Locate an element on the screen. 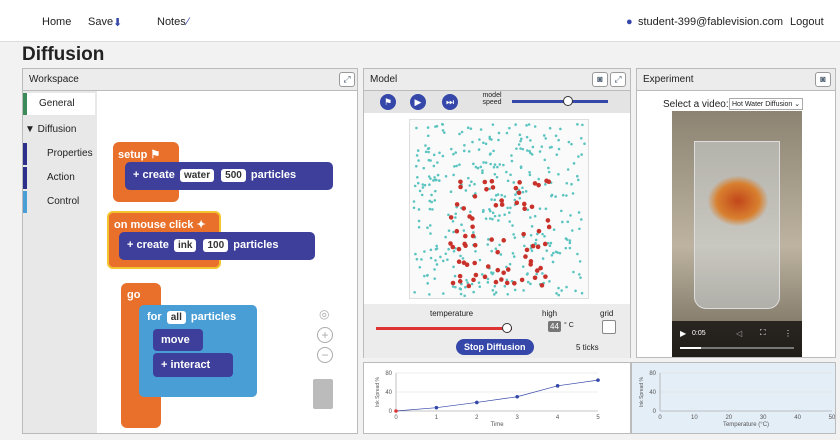 The height and width of the screenshot is (440, 840). ink-count: 100 is located at coordinates (216, 245).